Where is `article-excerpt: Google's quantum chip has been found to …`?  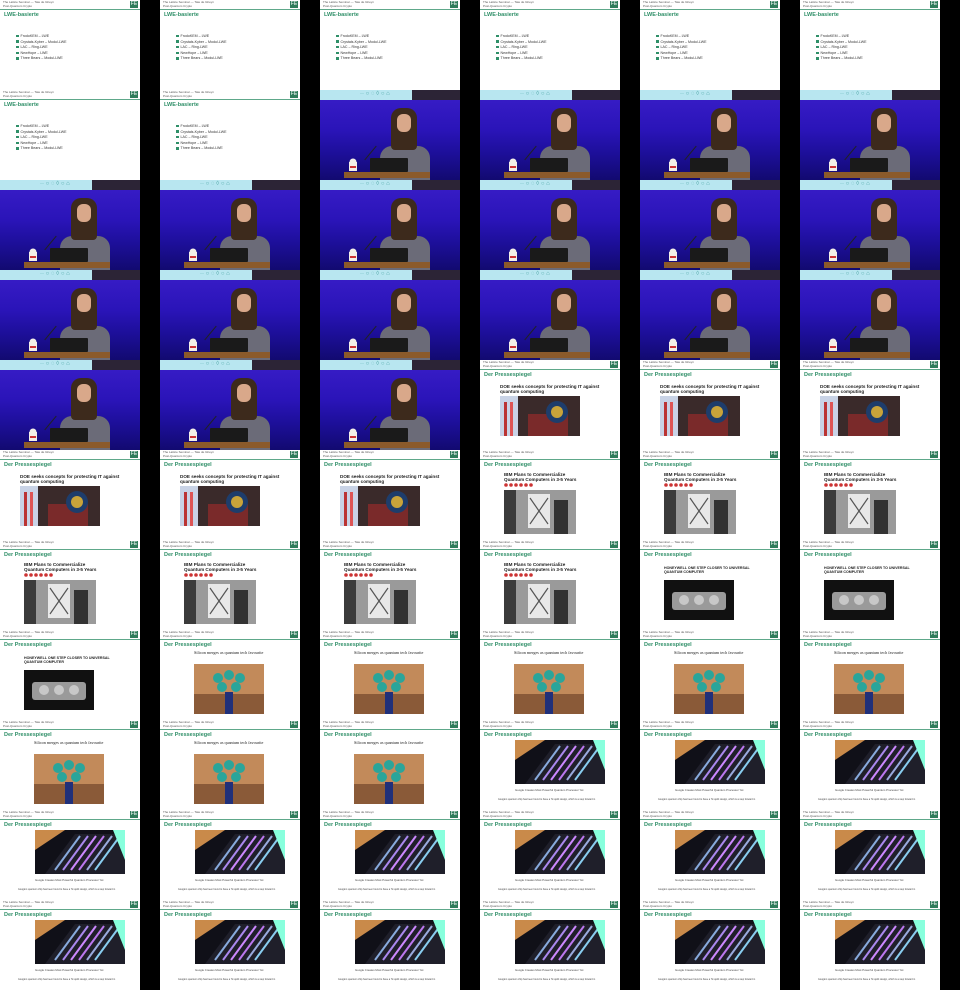 article-excerpt: Google's quantum chip has been found to … is located at coordinates (867, 889).